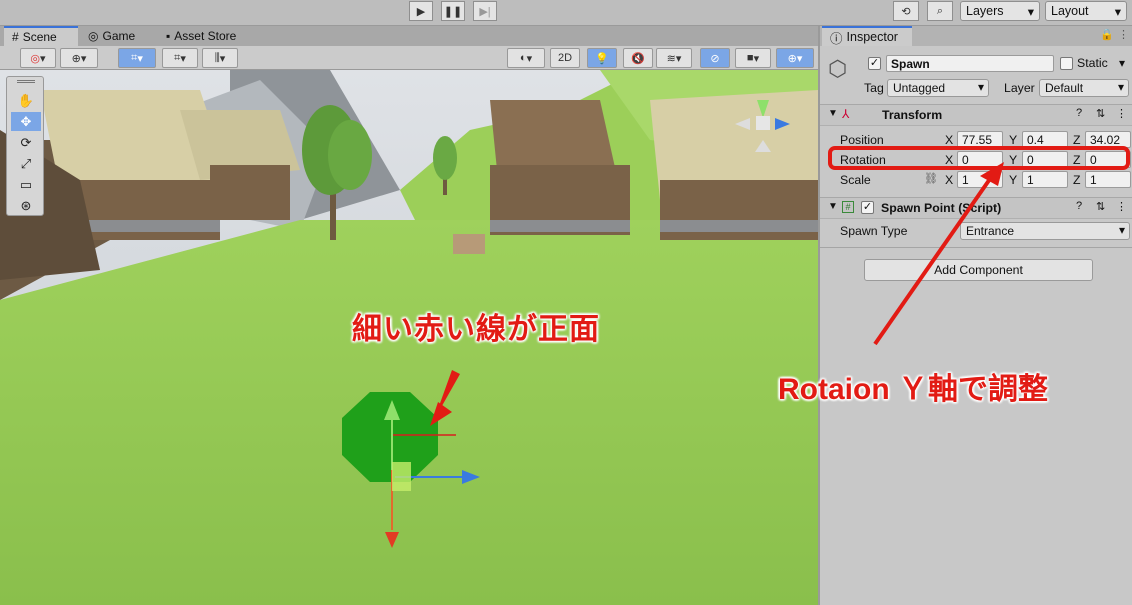 The width and height of the screenshot is (1132, 605). I want to click on rotate-tool: ⟳, so click(26, 142).